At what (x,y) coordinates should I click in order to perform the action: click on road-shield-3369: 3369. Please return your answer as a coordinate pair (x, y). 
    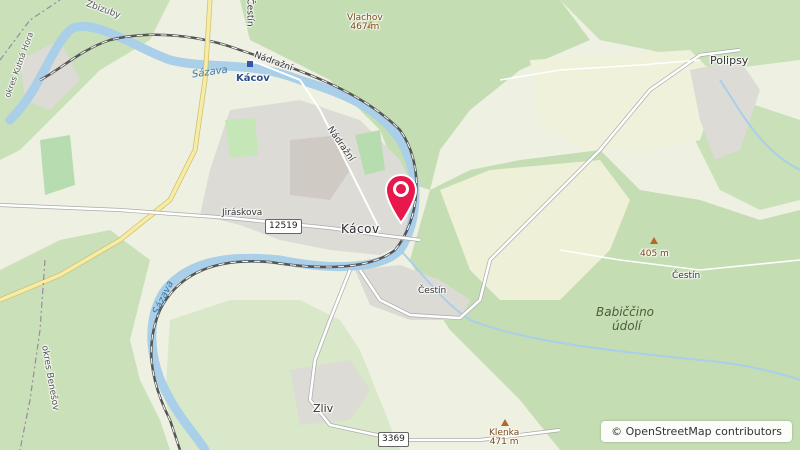
    Looking at the image, I should click on (393, 439).